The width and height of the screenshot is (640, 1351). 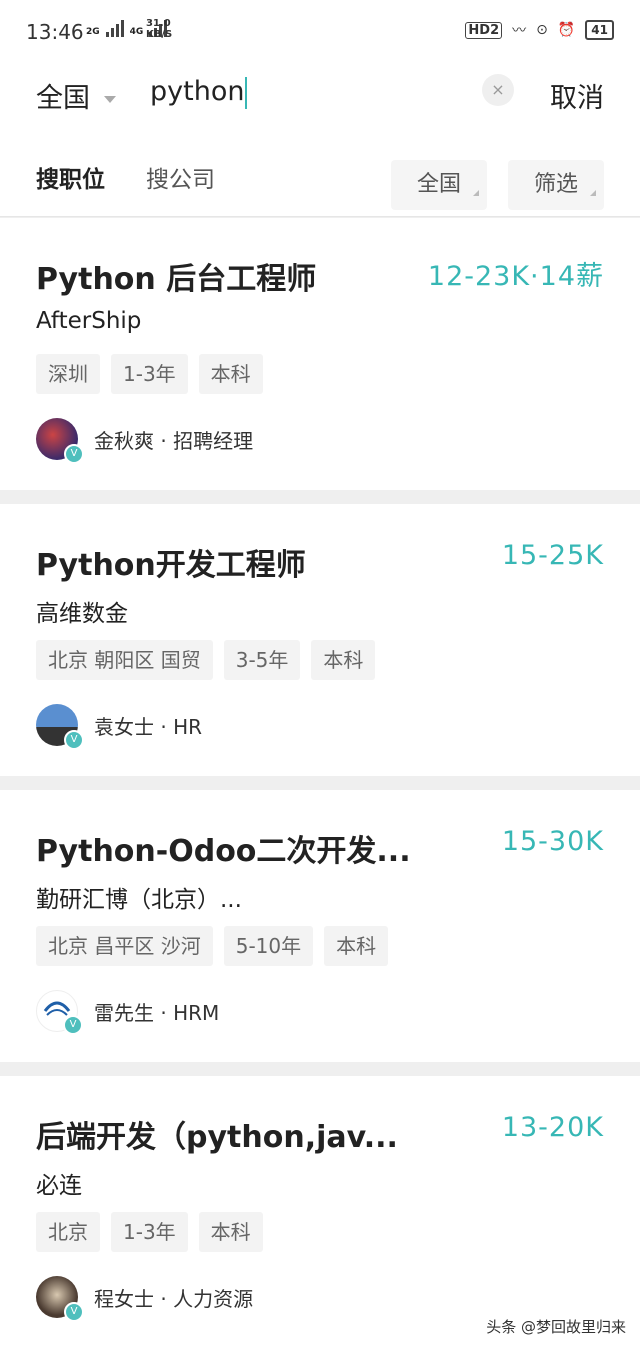 I want to click on job-tags: 北京 昌平区 沙河 5-10年 本科, so click(x=212, y=946).